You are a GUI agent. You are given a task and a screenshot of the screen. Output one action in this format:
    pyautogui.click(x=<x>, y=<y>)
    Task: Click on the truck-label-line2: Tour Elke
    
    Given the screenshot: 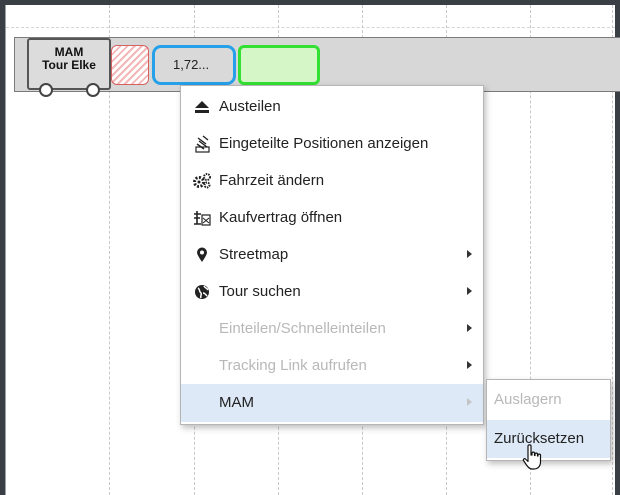 What is the action you would take?
    pyautogui.click(x=69, y=65)
    